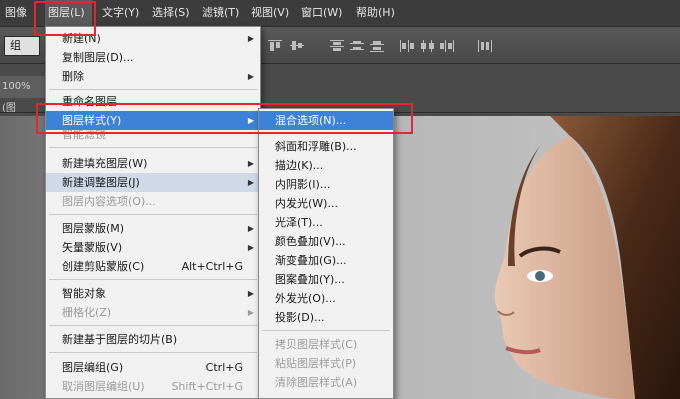 Image resolution: width=680 pixels, height=399 pixels. I want to click on menu-item-smart-object: 智能对象 ▶, so click(153, 293).